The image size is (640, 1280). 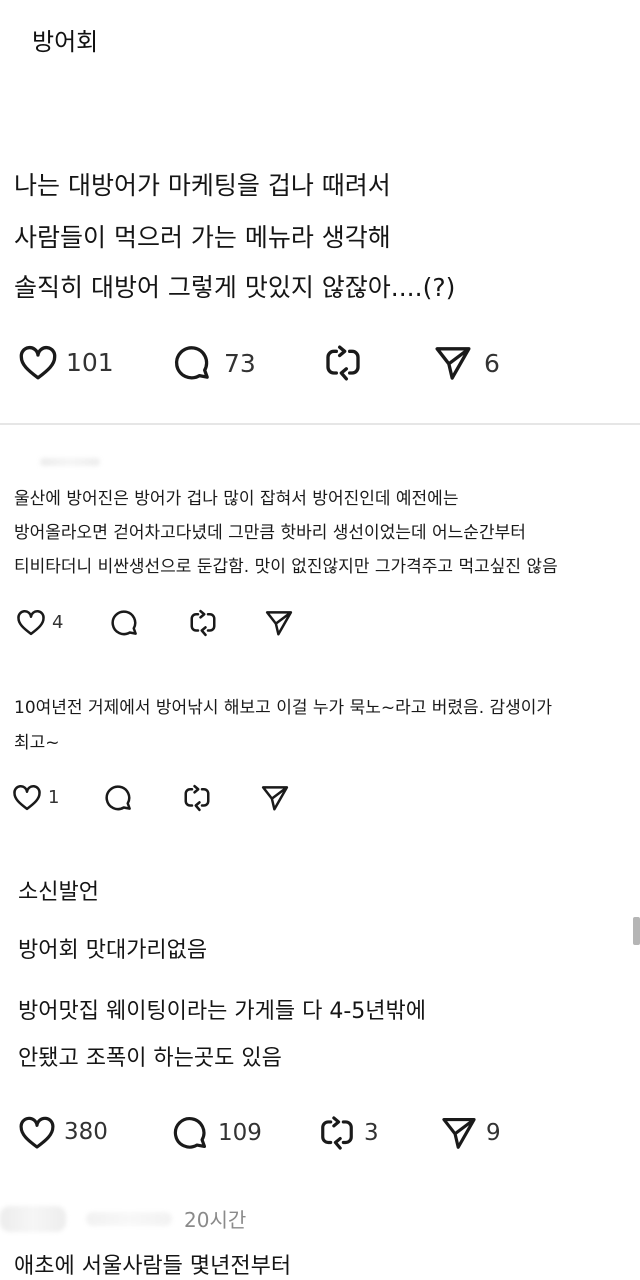 What do you see at coordinates (240, 363) in the screenshot?
I see `post-comment-count: 73` at bounding box center [240, 363].